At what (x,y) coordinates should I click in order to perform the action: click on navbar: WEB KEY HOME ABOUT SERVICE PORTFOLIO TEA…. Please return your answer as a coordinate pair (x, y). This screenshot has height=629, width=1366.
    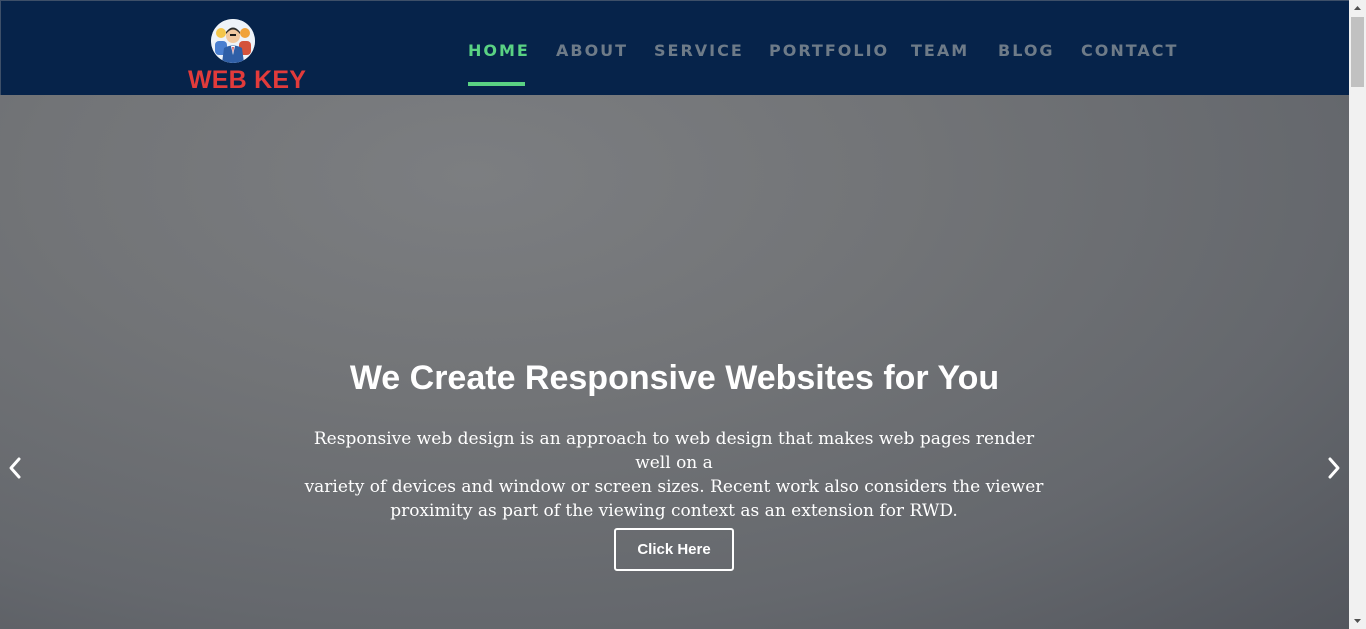
    Looking at the image, I should click on (674, 47).